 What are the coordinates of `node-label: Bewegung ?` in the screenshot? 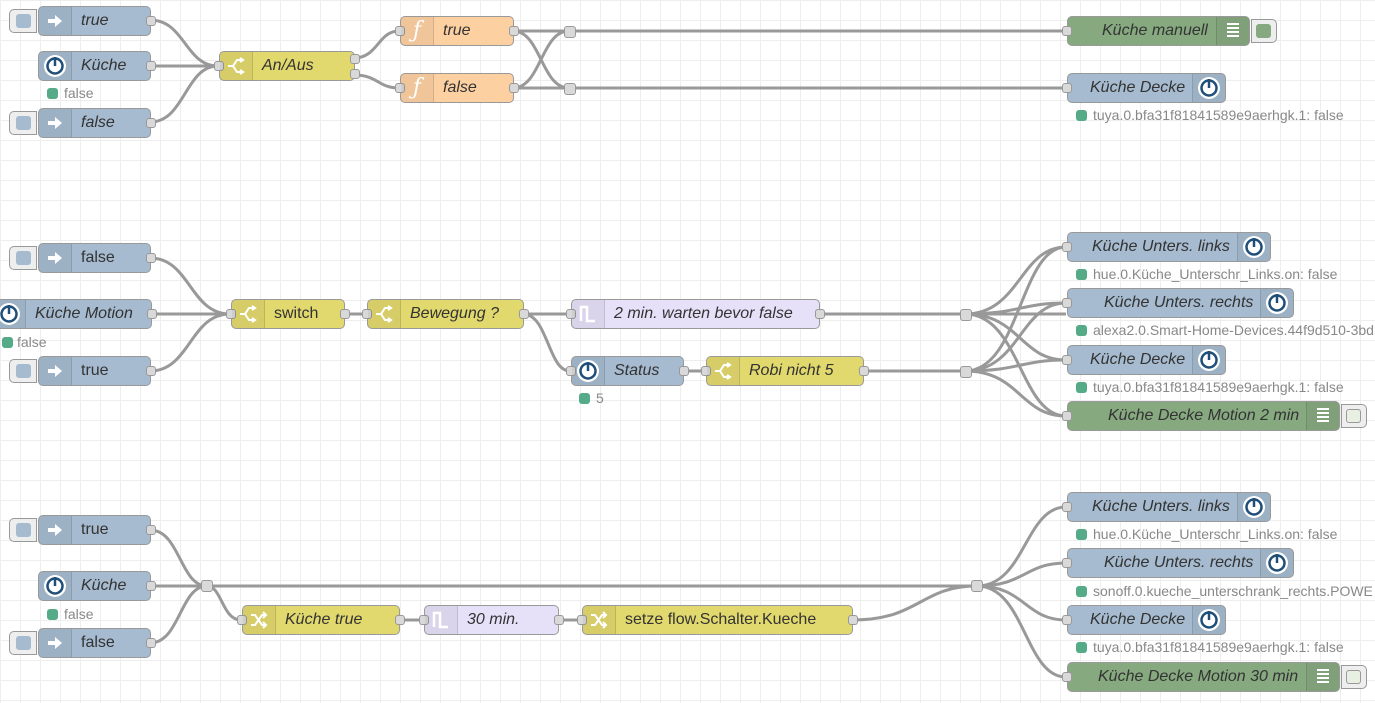 It's located at (454, 313).